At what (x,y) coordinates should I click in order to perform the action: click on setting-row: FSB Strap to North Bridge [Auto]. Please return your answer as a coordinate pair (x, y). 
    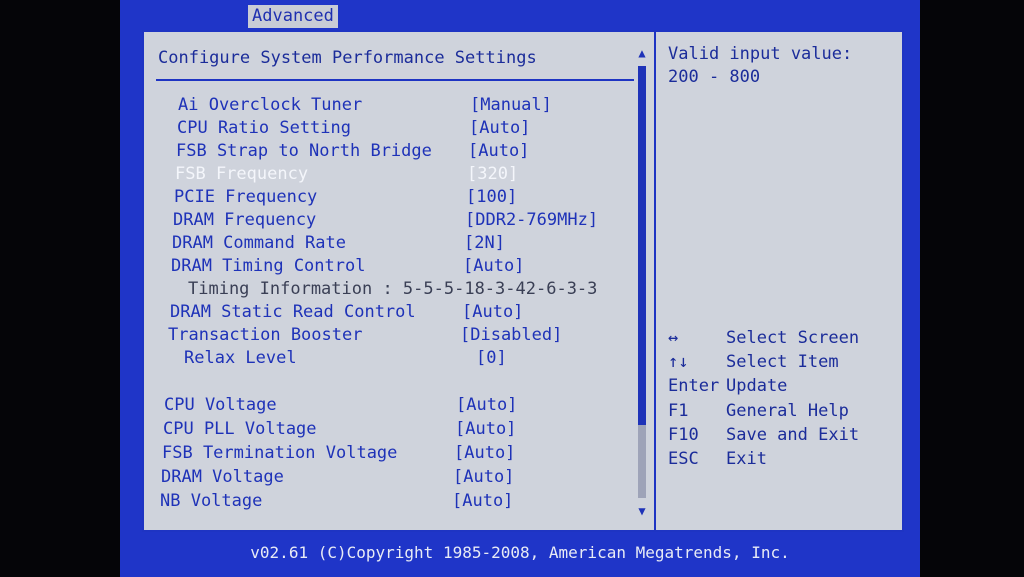
    Looking at the image, I should click on (416, 151).